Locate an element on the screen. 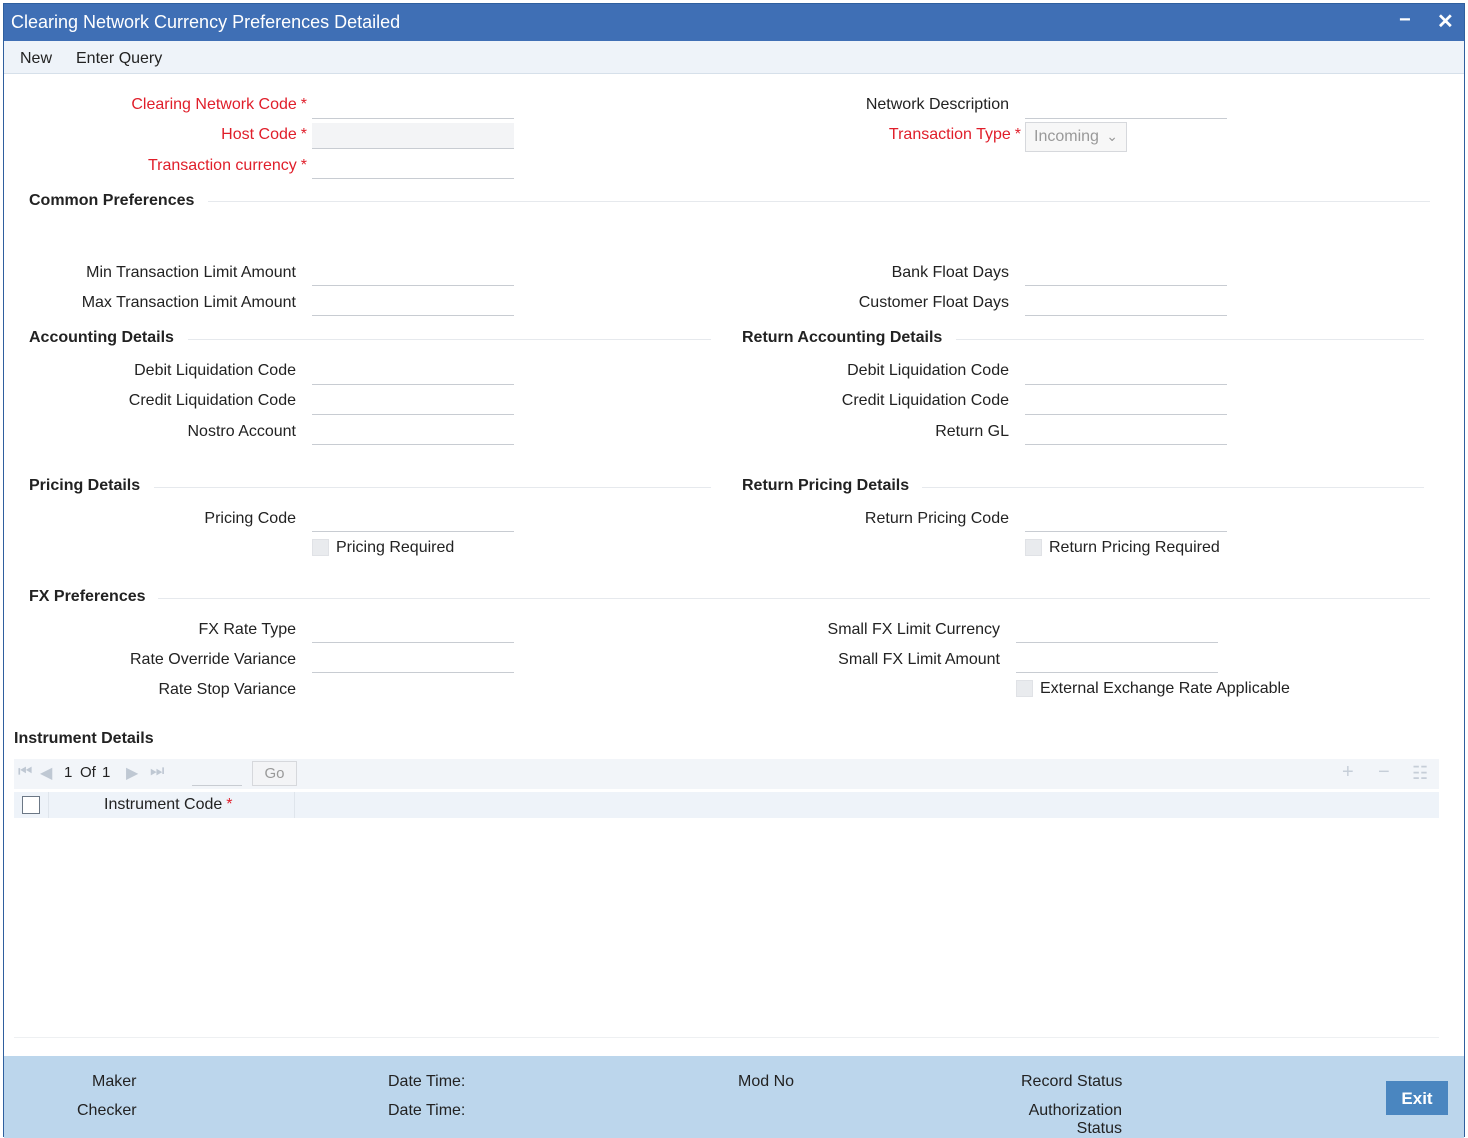 The width and height of the screenshot is (1468, 1138). network-description-input is located at coordinates (1126, 106).